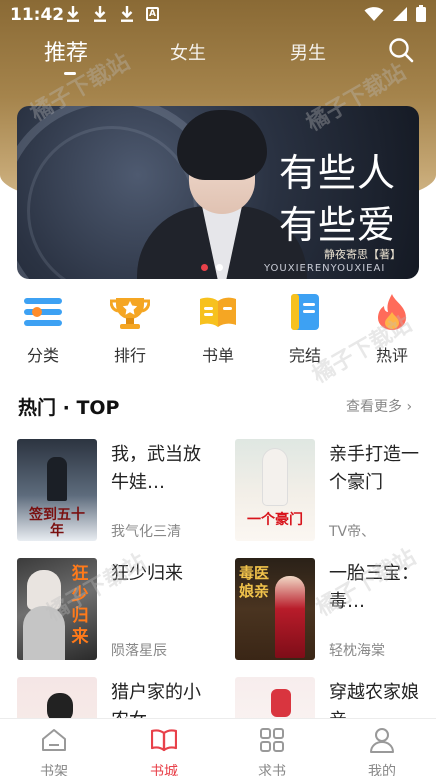 The width and height of the screenshot is (436, 776). I want to click on book-cover: 狂少归来, so click(57, 609).